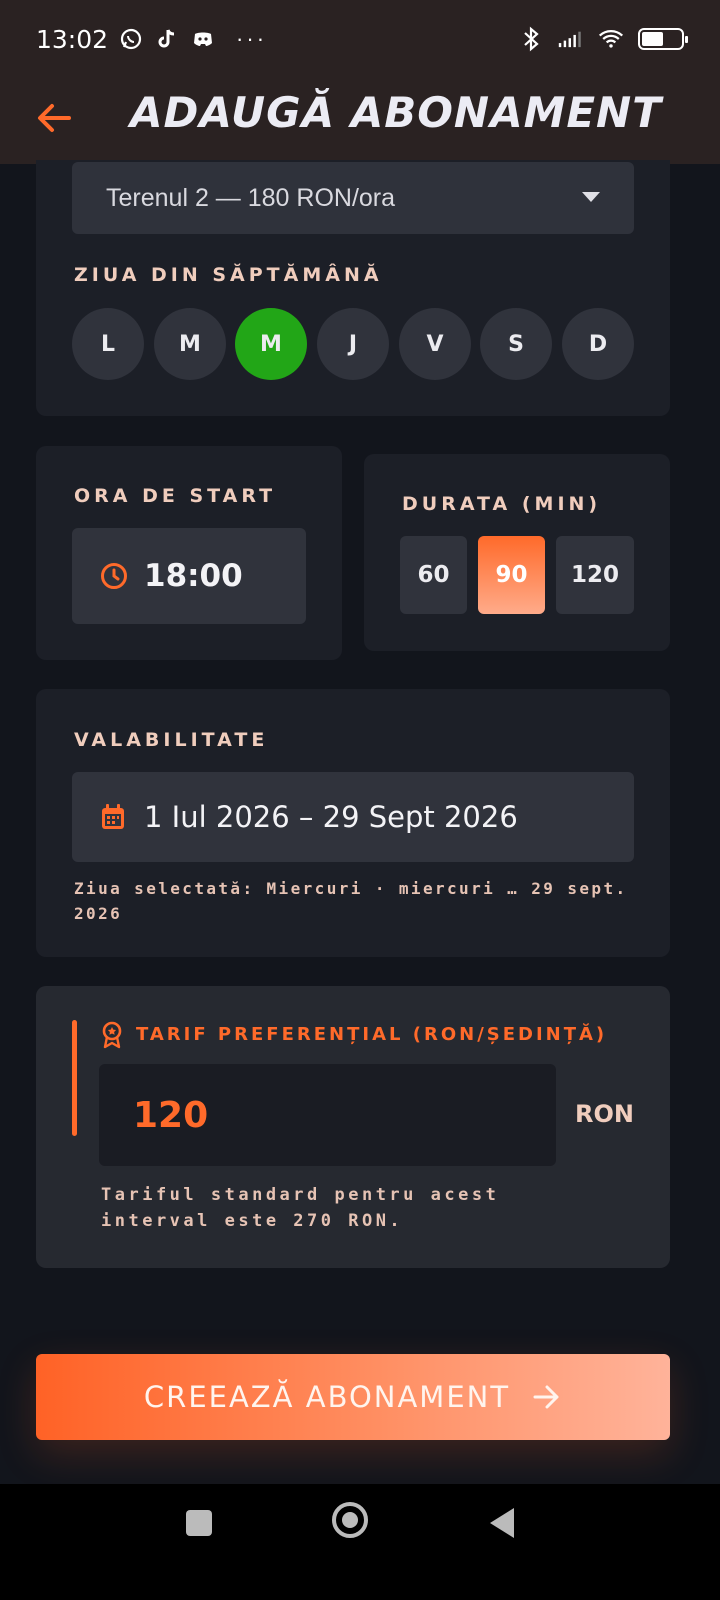  What do you see at coordinates (360, 1542) in the screenshot?
I see `system-nav-bar` at bounding box center [360, 1542].